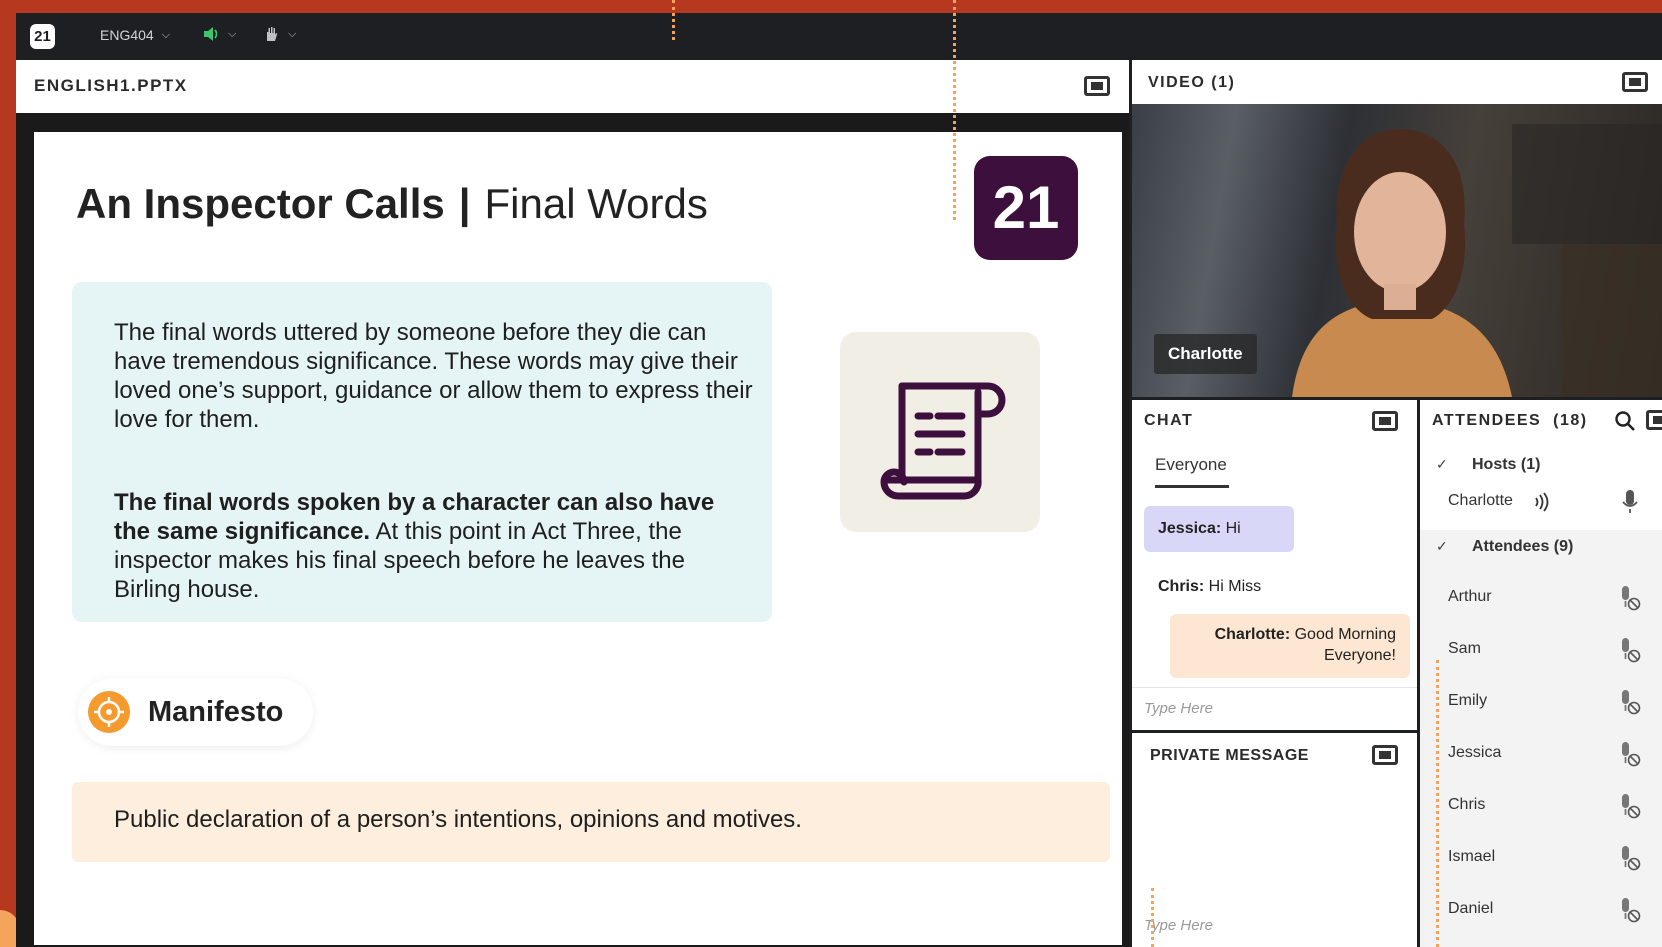 This screenshot has width=1662, height=947. I want to click on host-row: Charlotte, so click(1541, 502).